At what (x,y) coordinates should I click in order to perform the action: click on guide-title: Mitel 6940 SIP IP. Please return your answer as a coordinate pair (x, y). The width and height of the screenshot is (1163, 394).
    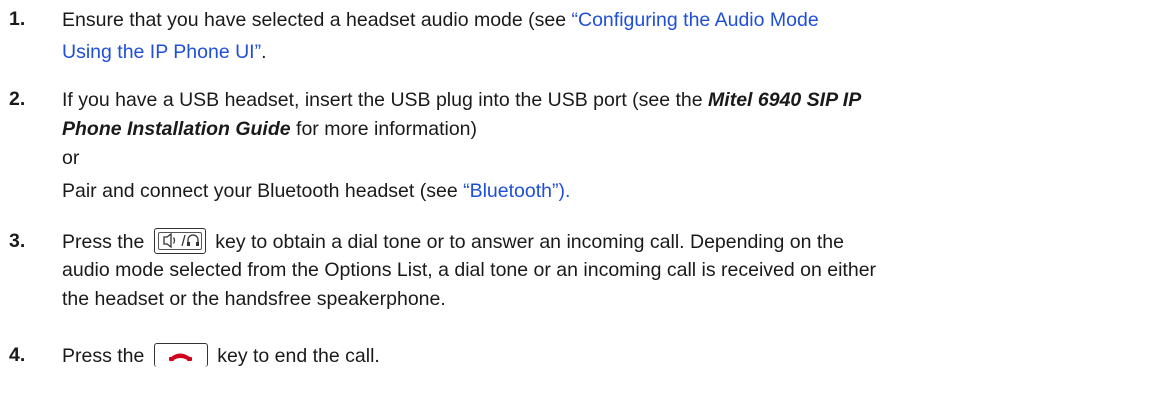
    Looking at the image, I should click on (785, 100).